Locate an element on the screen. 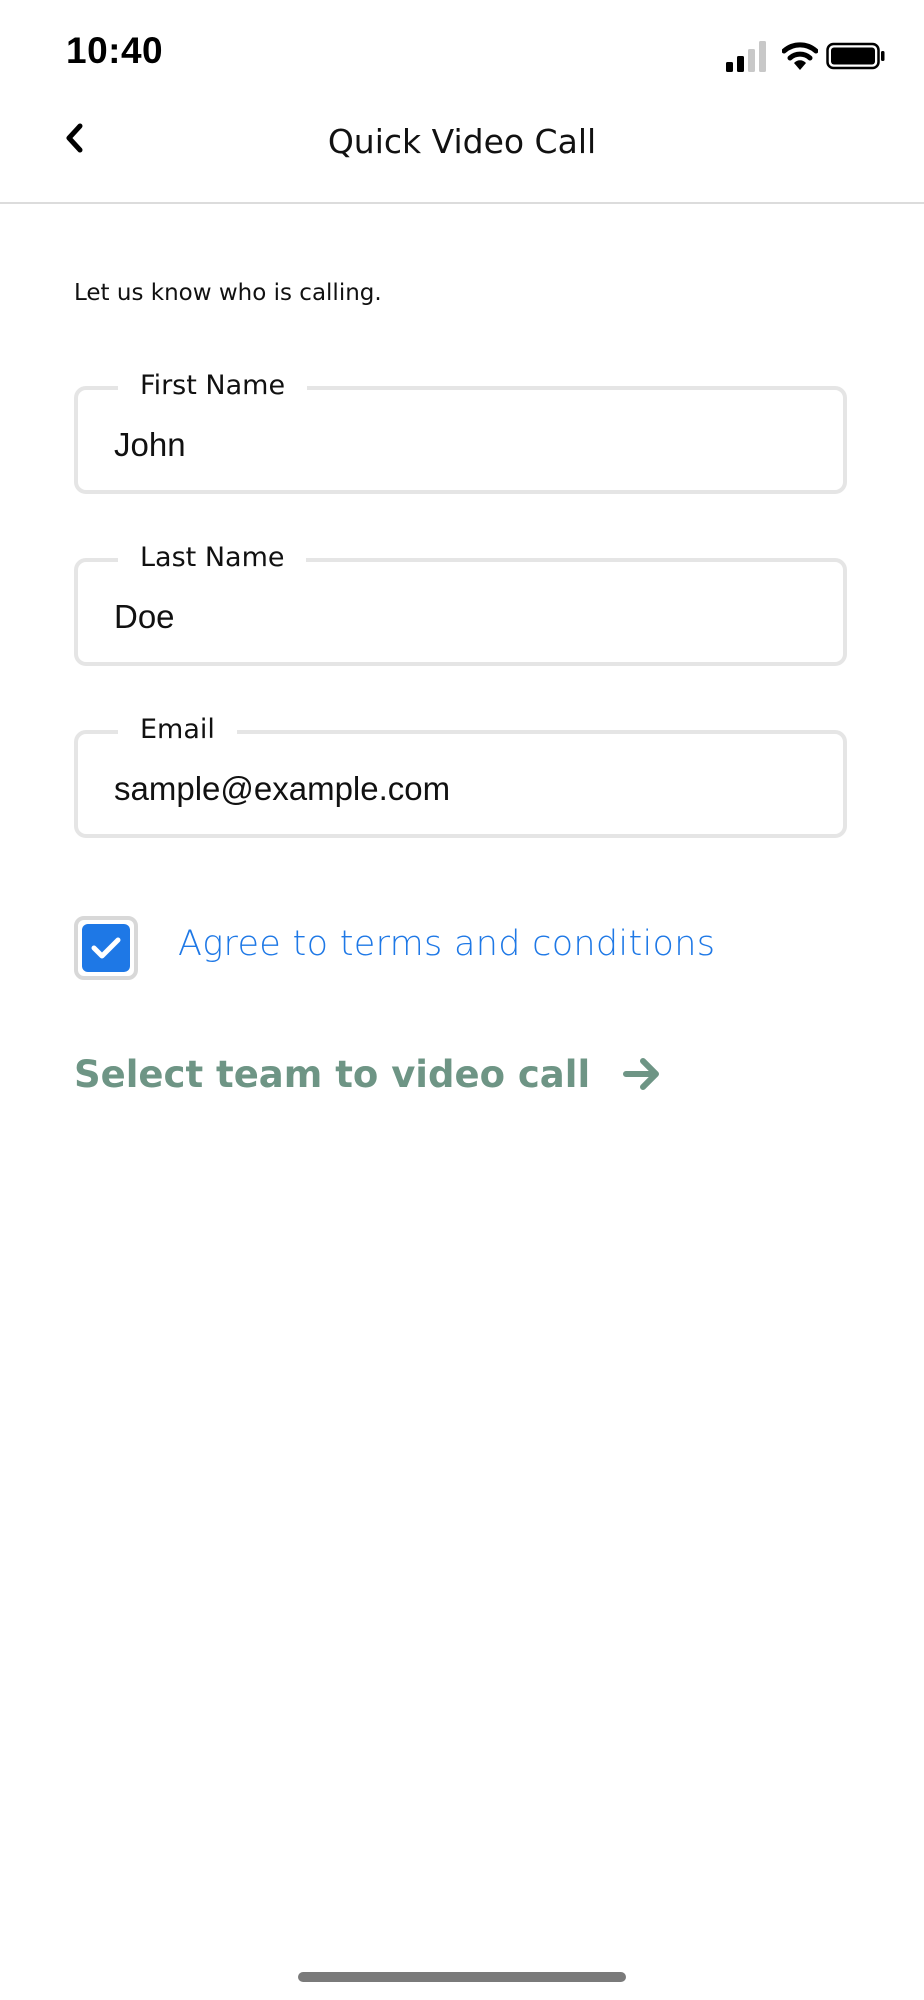 This screenshot has width=924, height=2000. battery-icon is located at coordinates (855, 56).